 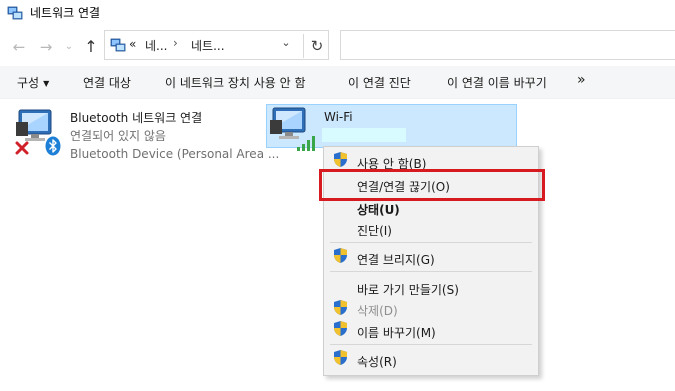 What do you see at coordinates (107, 82) in the screenshot?
I see `connect-to-button: 연결 대상` at bounding box center [107, 82].